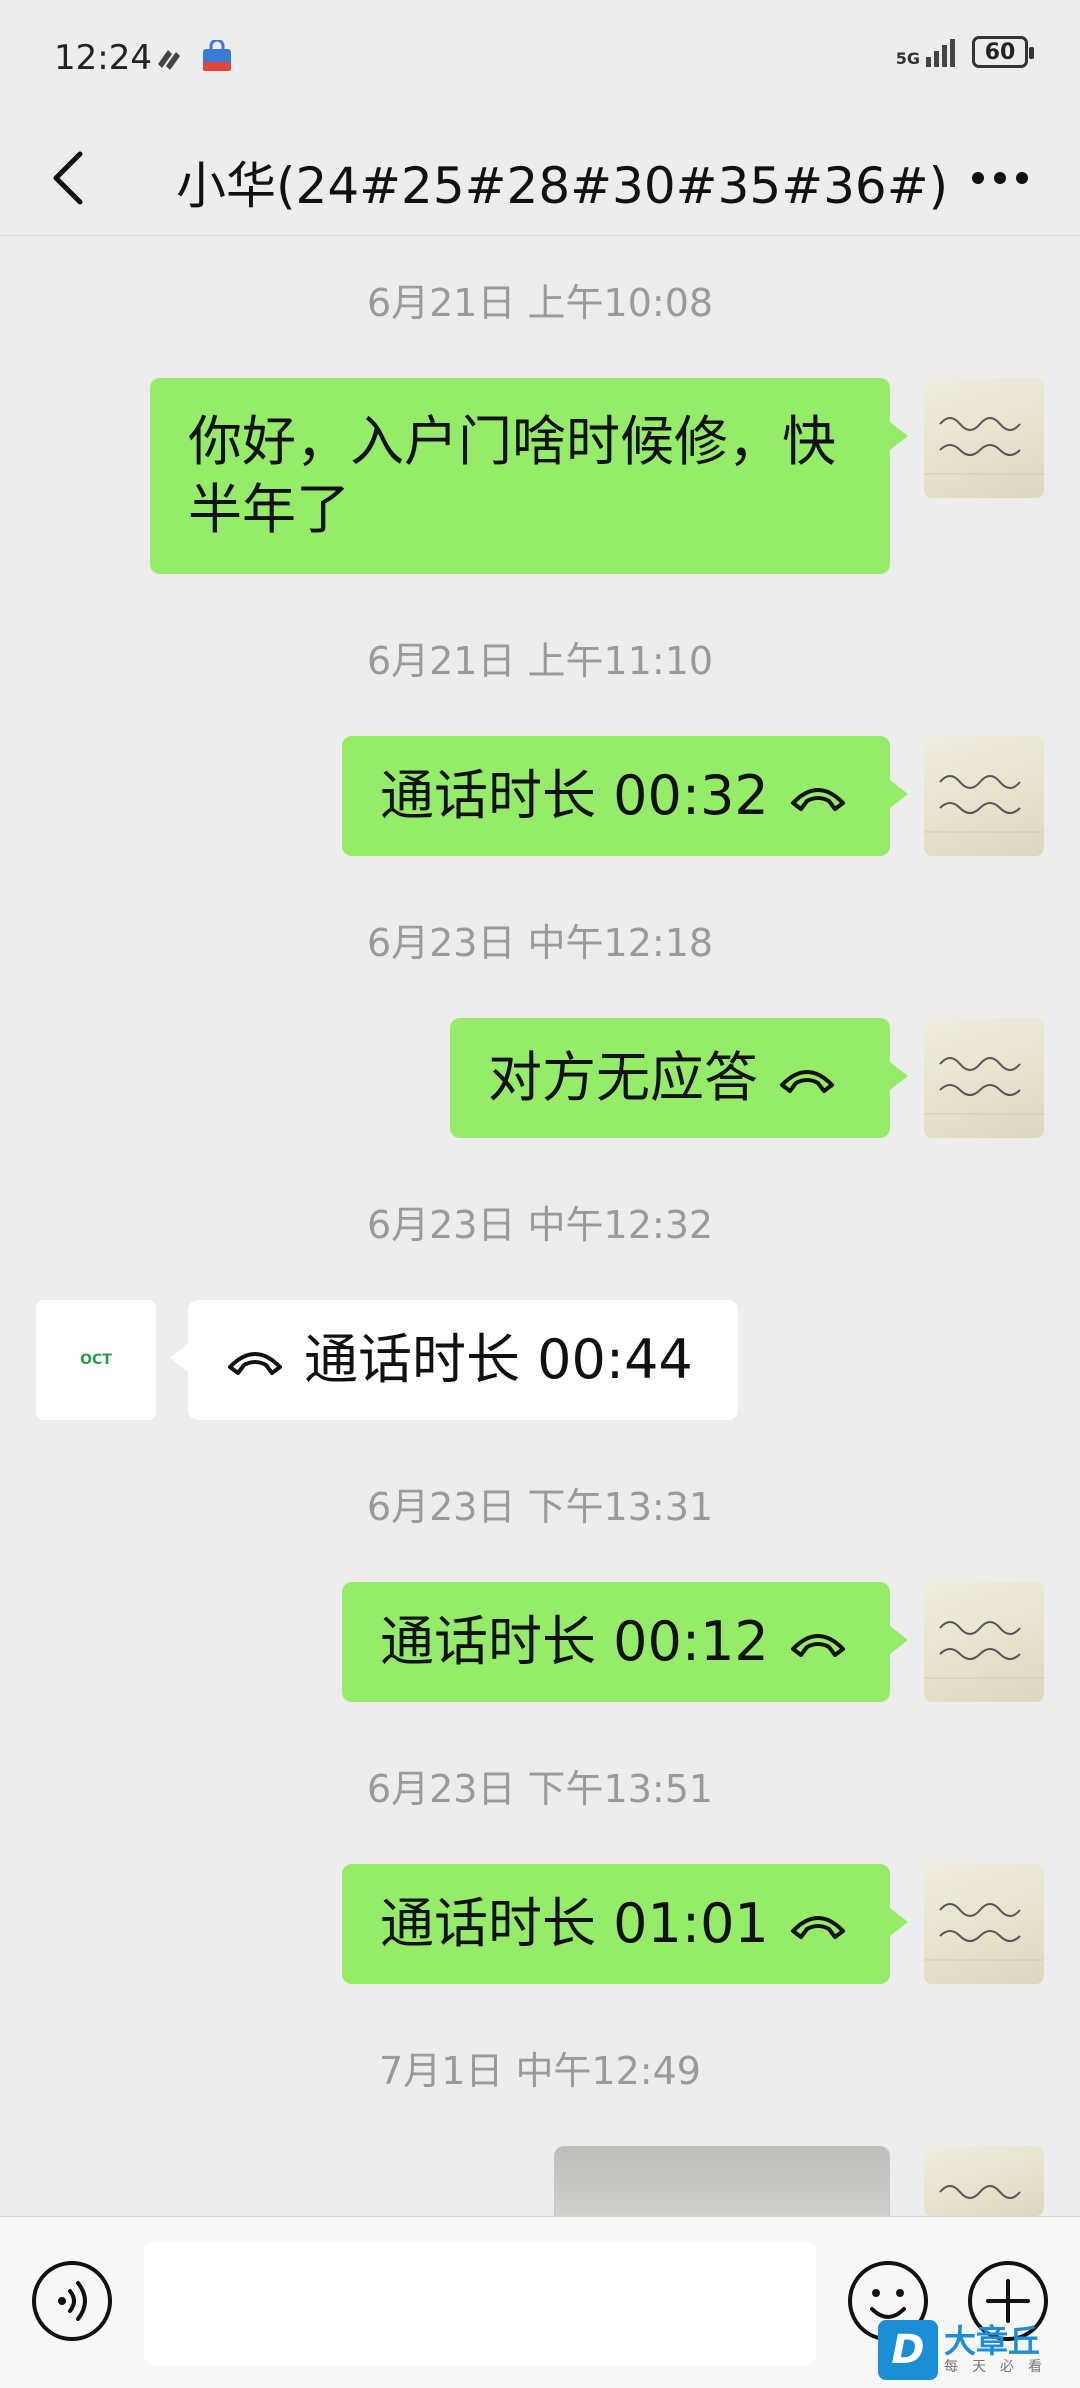 The image size is (1080, 2388). Describe the element at coordinates (540, 1225) in the screenshot. I see `message-timestamp: 6月23日 中午12:32` at that location.